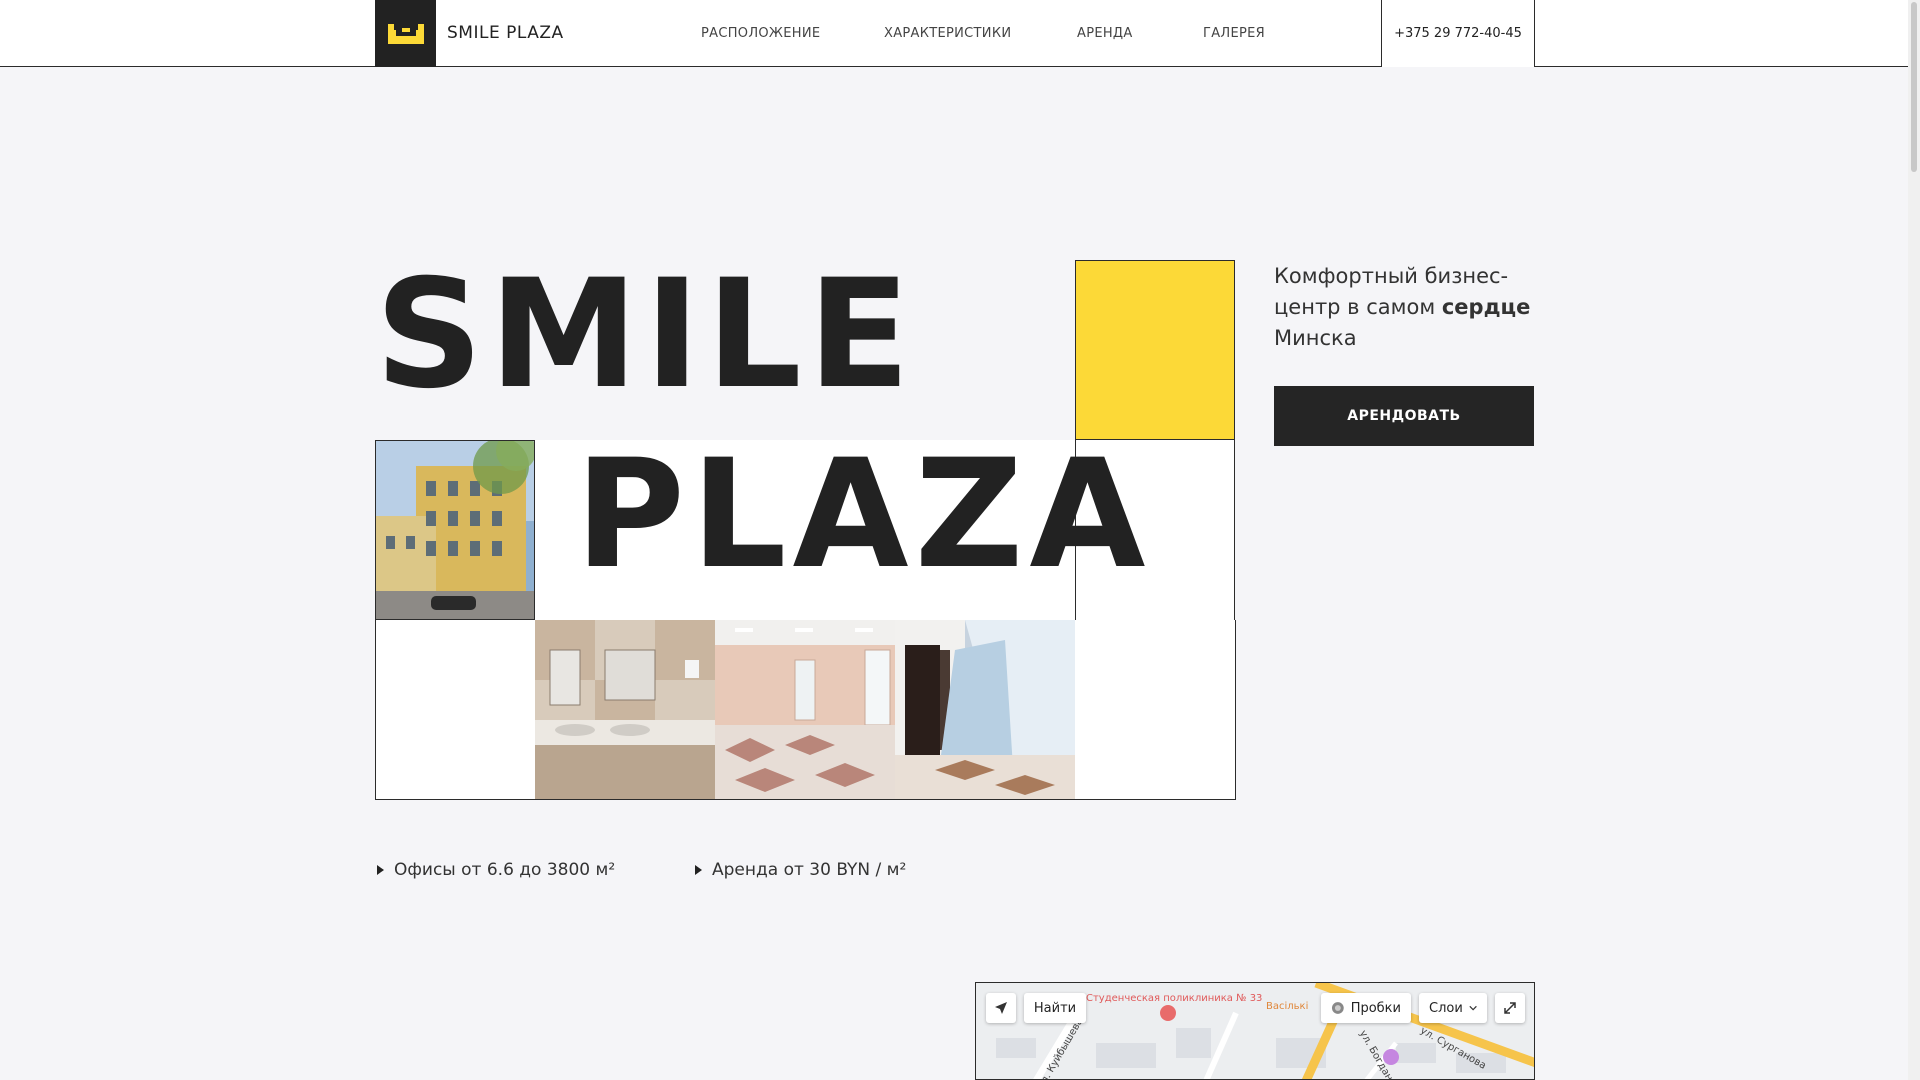 This screenshot has height=1080, width=1920. I want to click on hero-title-plaza: PLAZA, so click(863, 515).